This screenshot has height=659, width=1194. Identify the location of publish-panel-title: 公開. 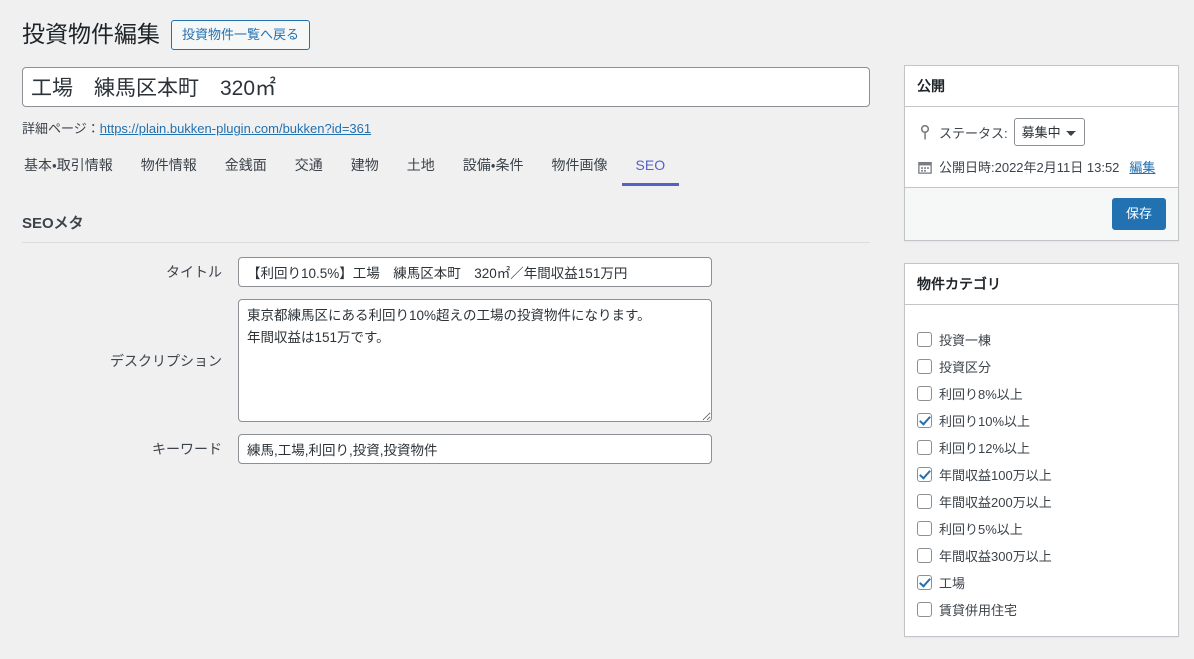
(1041, 86).